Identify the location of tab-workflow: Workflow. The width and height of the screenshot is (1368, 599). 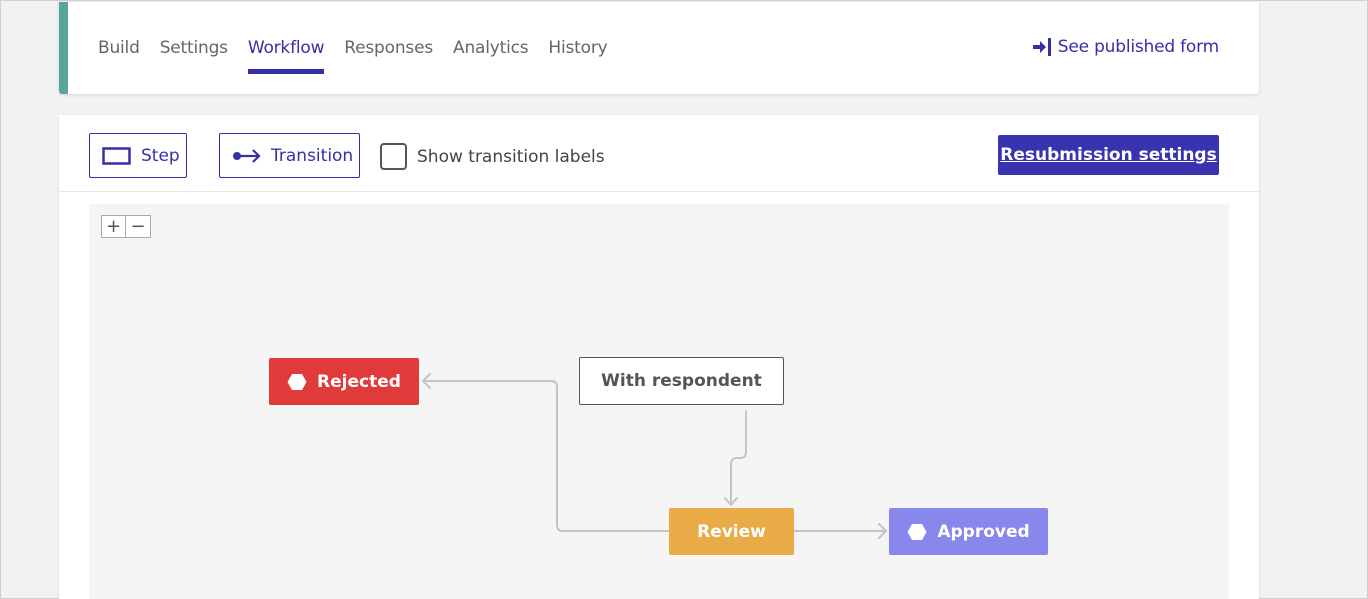
(286, 48).